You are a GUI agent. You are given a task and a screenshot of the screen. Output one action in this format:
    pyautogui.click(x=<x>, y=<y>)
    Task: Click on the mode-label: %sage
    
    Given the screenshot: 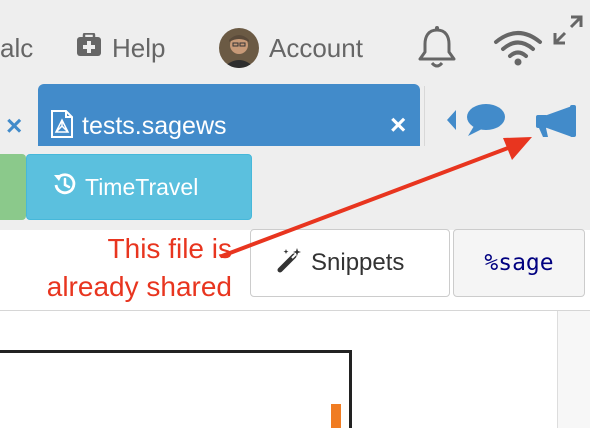 What is the action you would take?
    pyautogui.click(x=519, y=263)
    